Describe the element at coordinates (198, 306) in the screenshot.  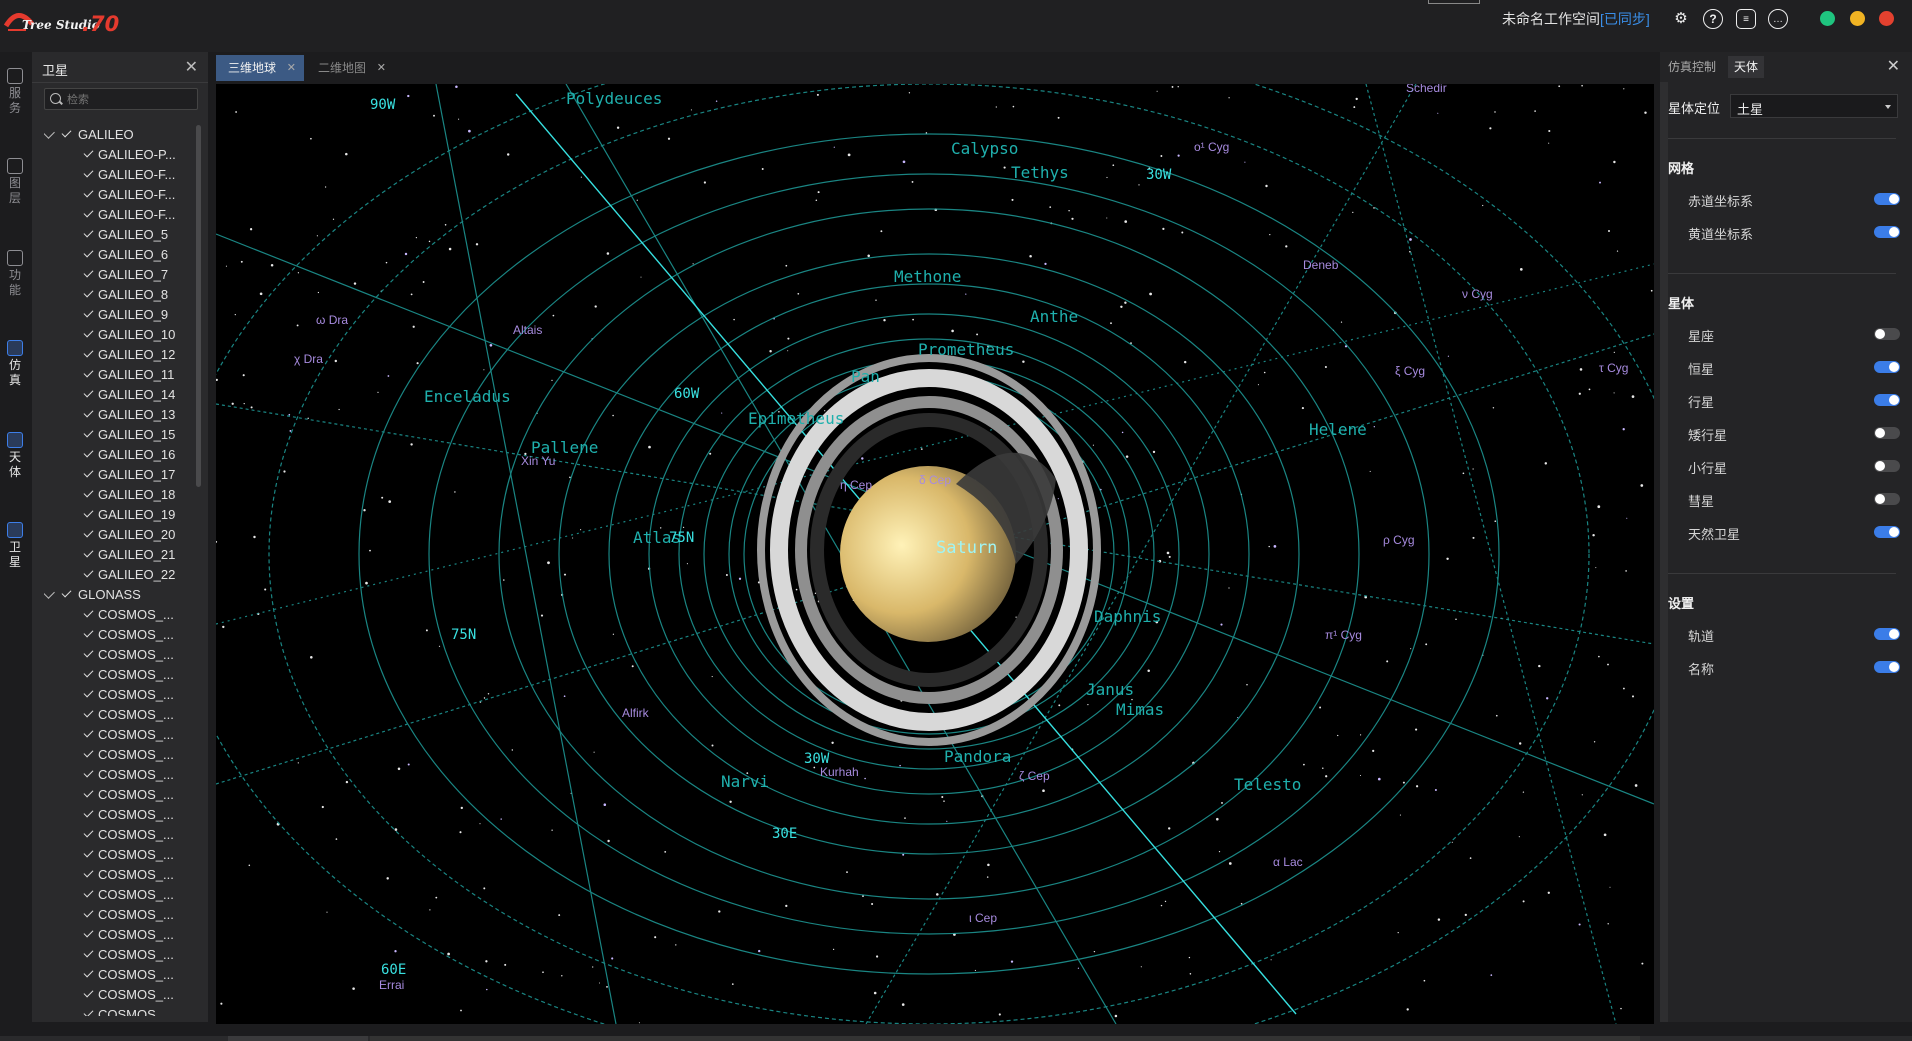
I see `satellite-tree-scrollbar` at that location.